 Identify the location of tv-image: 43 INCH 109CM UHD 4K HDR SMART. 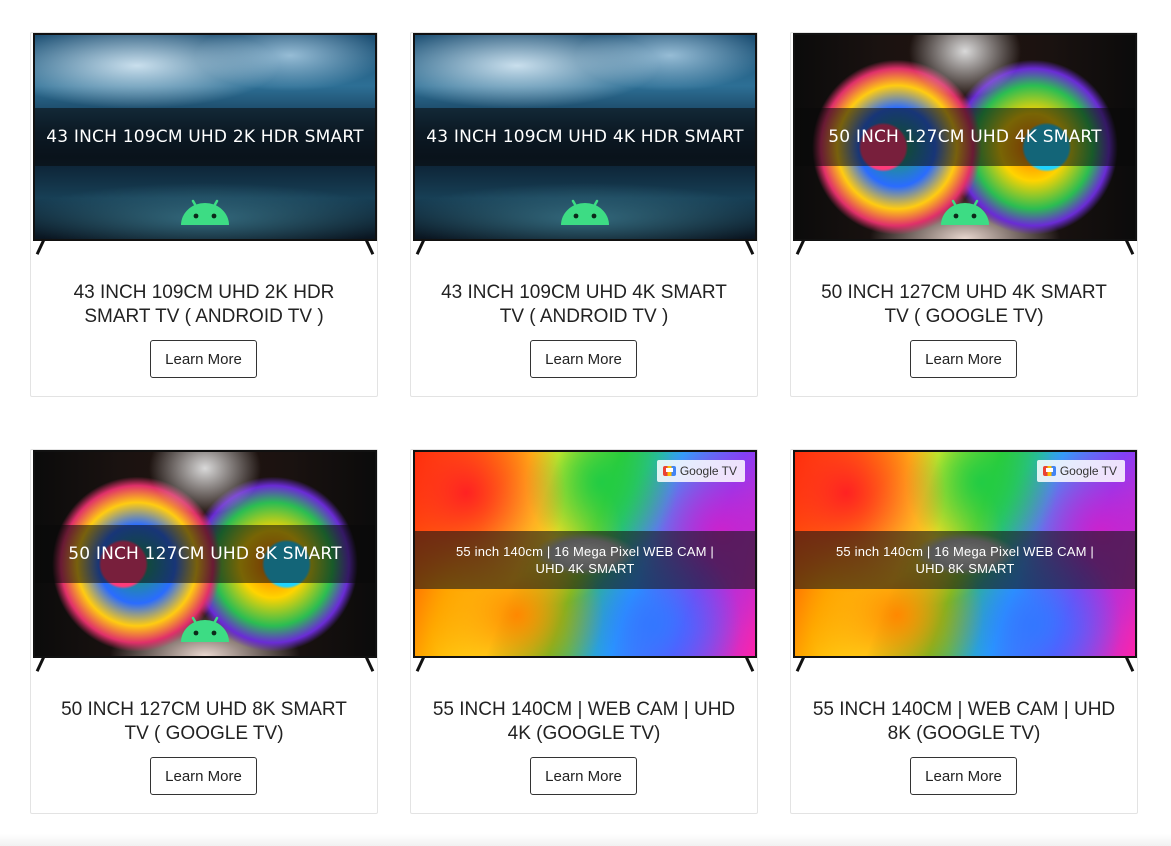
(585, 145).